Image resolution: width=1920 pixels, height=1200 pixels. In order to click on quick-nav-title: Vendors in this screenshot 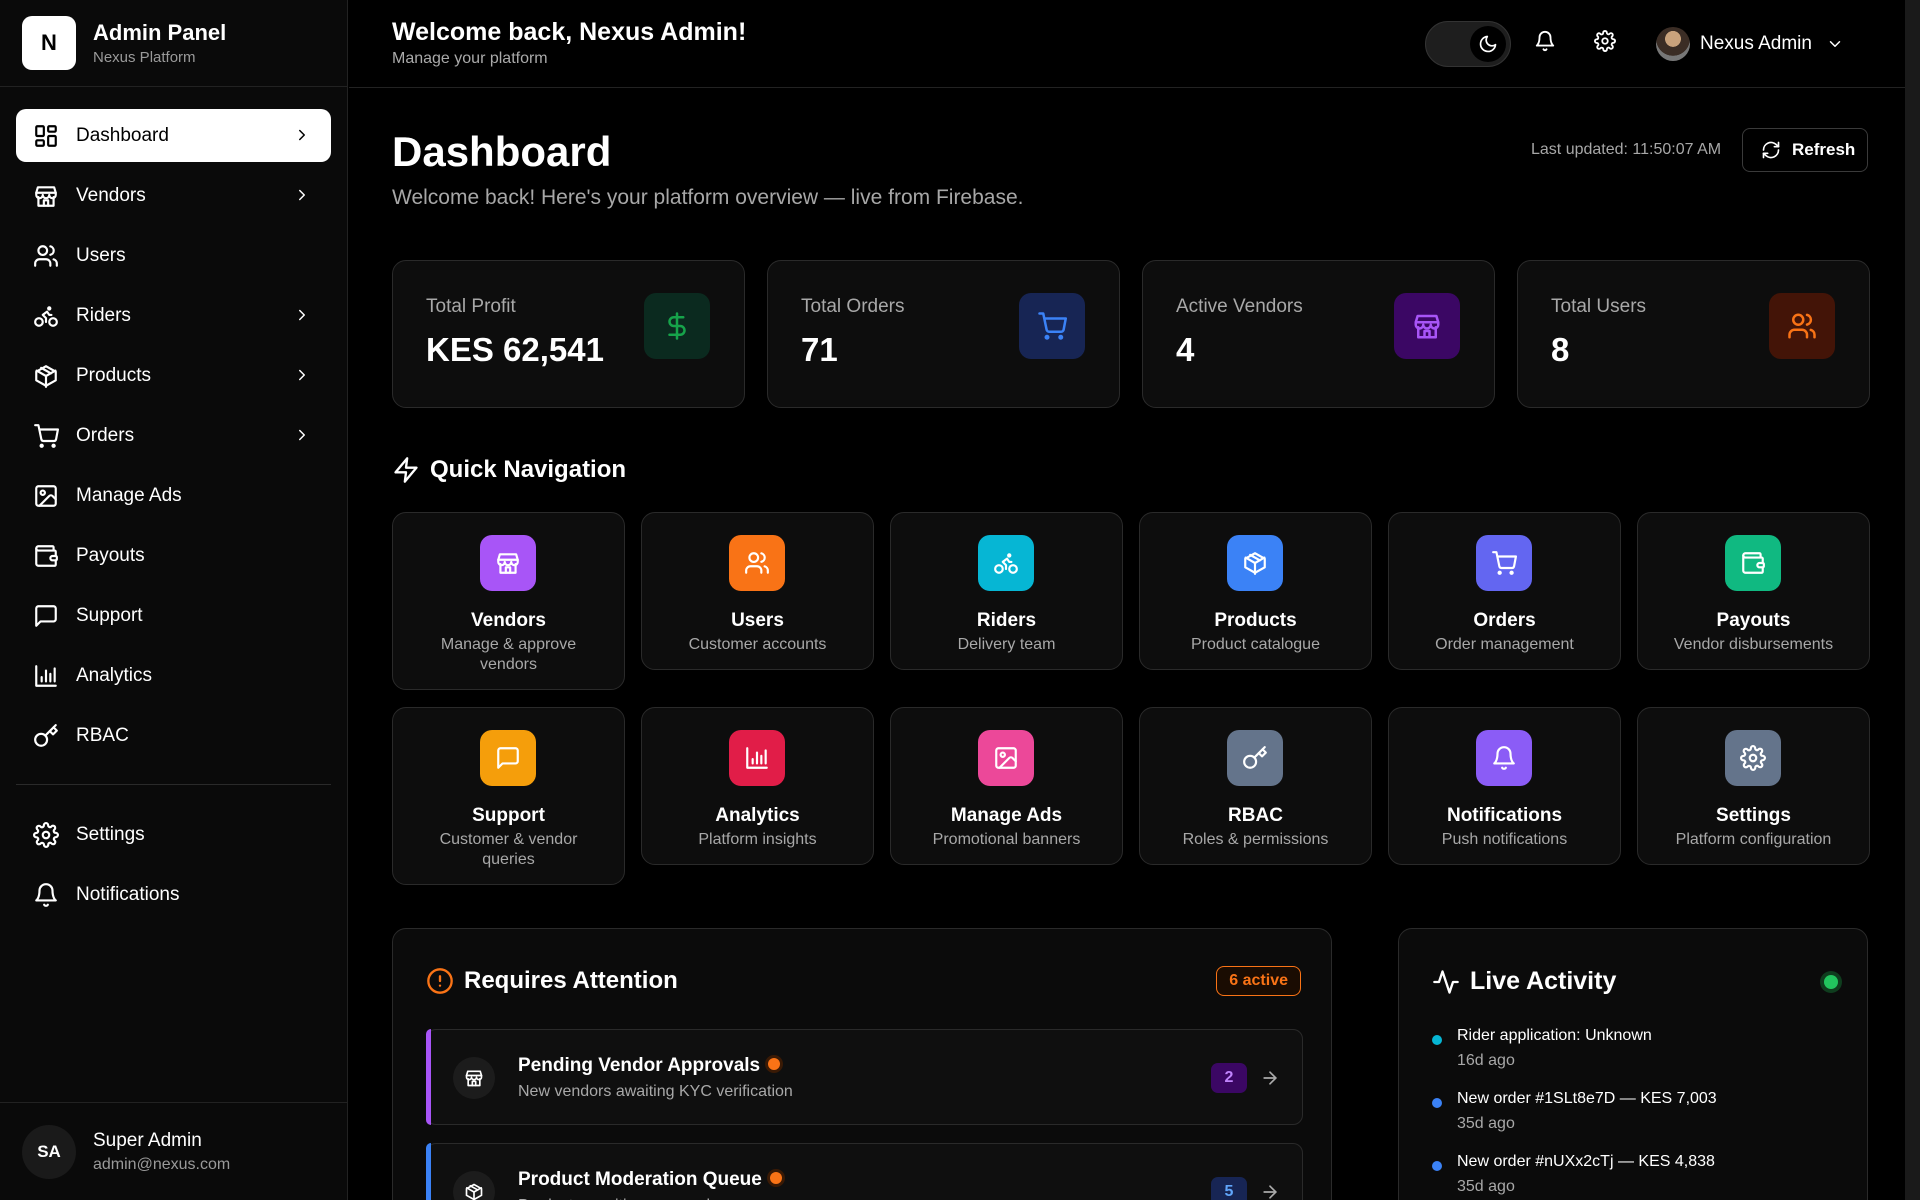, I will do `click(508, 620)`.